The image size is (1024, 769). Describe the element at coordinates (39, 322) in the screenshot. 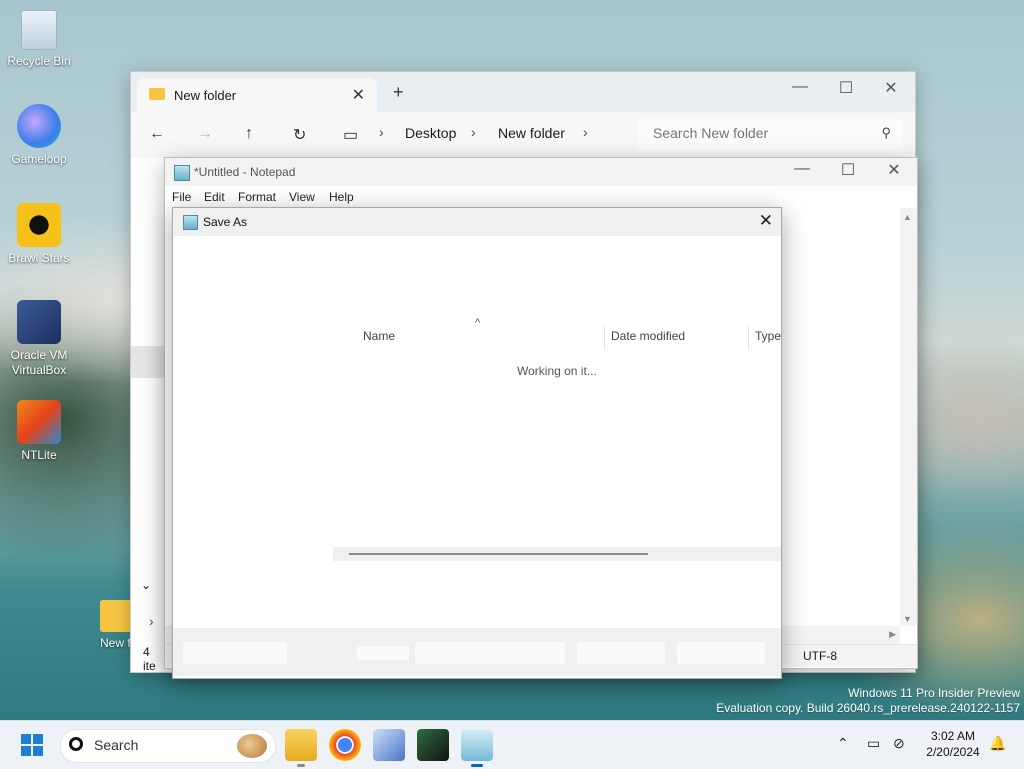

I see `virtualbox-icon` at that location.